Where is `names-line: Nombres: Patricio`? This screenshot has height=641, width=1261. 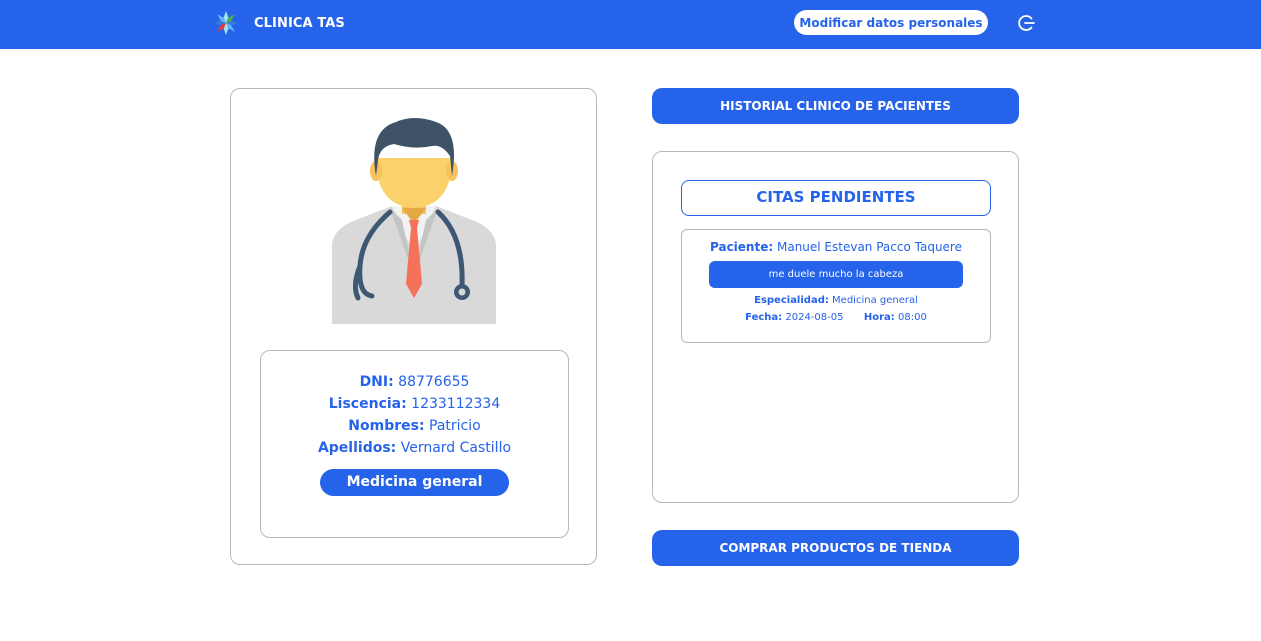
names-line: Nombres: Patricio is located at coordinates (414, 426).